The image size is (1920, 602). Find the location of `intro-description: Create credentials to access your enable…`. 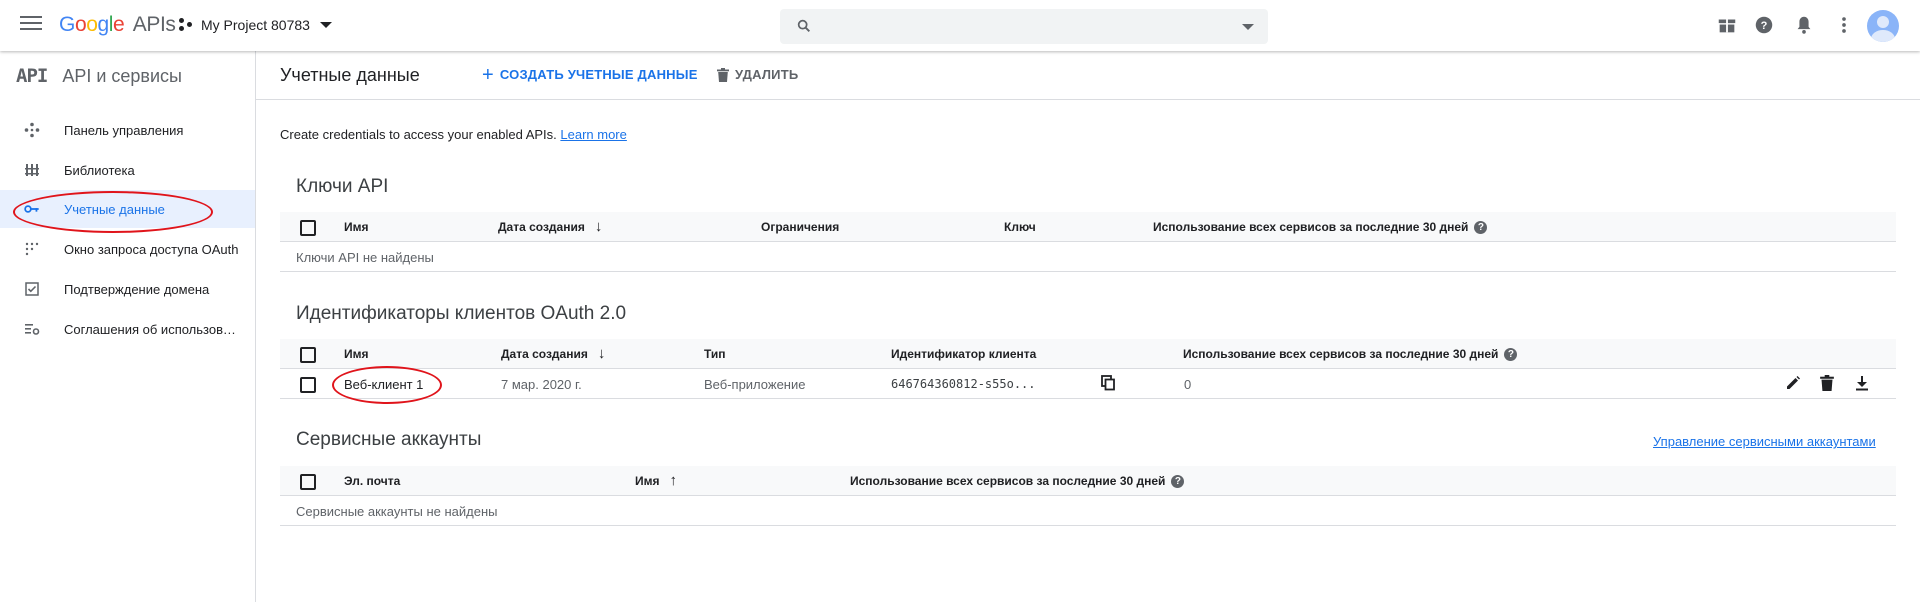

intro-description: Create credentials to access your enable… is located at coordinates (418, 134).